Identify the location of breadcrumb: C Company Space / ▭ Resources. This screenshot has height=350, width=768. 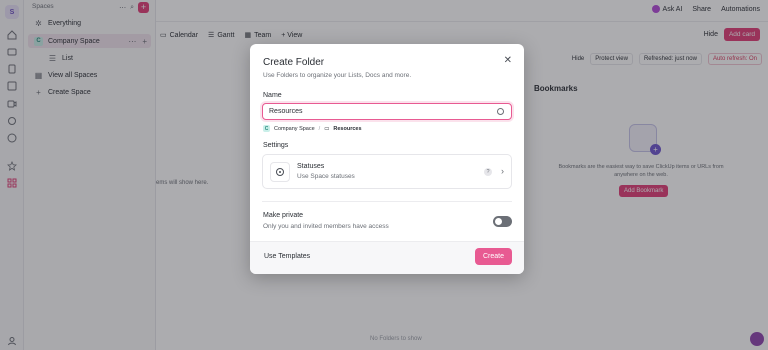
(312, 128).